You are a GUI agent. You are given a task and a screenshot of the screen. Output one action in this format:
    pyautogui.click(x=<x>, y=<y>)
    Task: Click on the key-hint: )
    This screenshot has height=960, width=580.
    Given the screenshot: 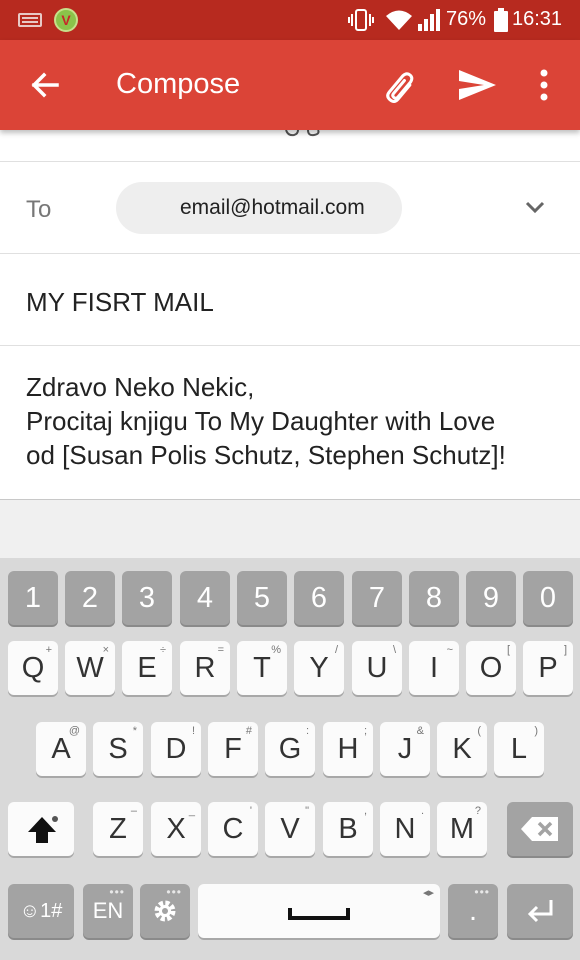 What is the action you would take?
    pyautogui.click(x=536, y=731)
    